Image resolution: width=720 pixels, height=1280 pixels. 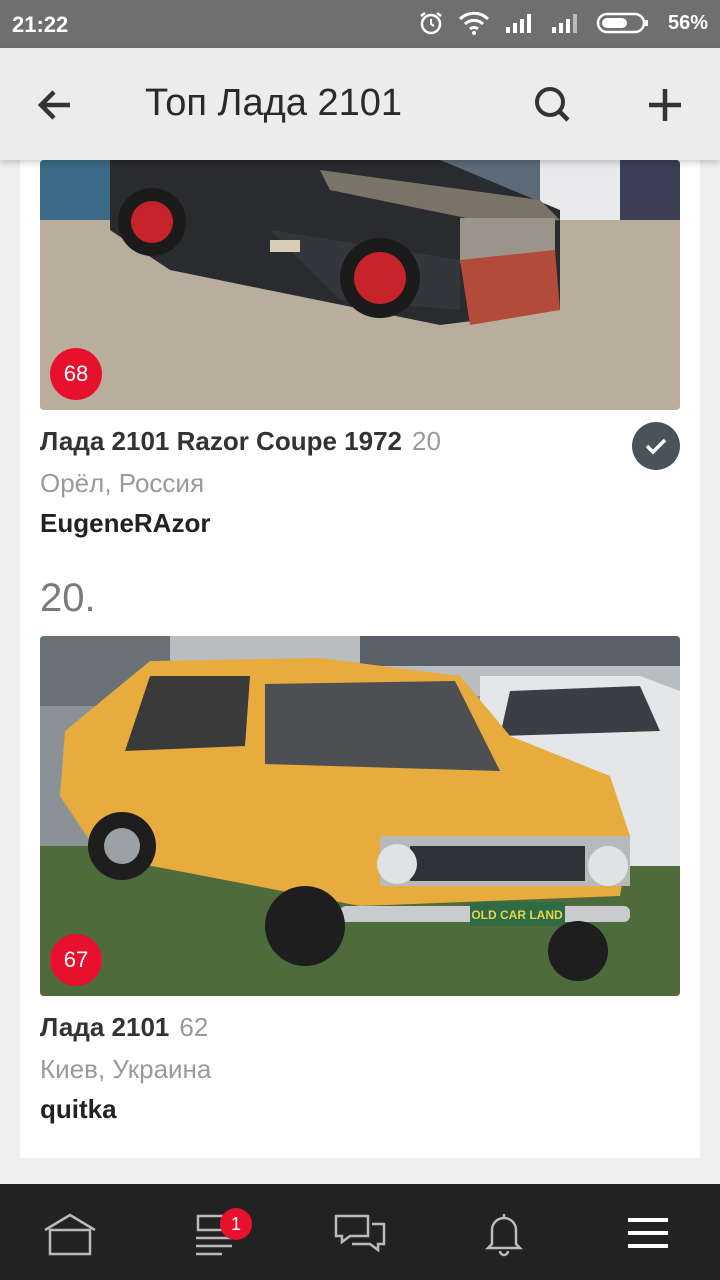 I want to click on status-time: 21:22, so click(x=40, y=24).